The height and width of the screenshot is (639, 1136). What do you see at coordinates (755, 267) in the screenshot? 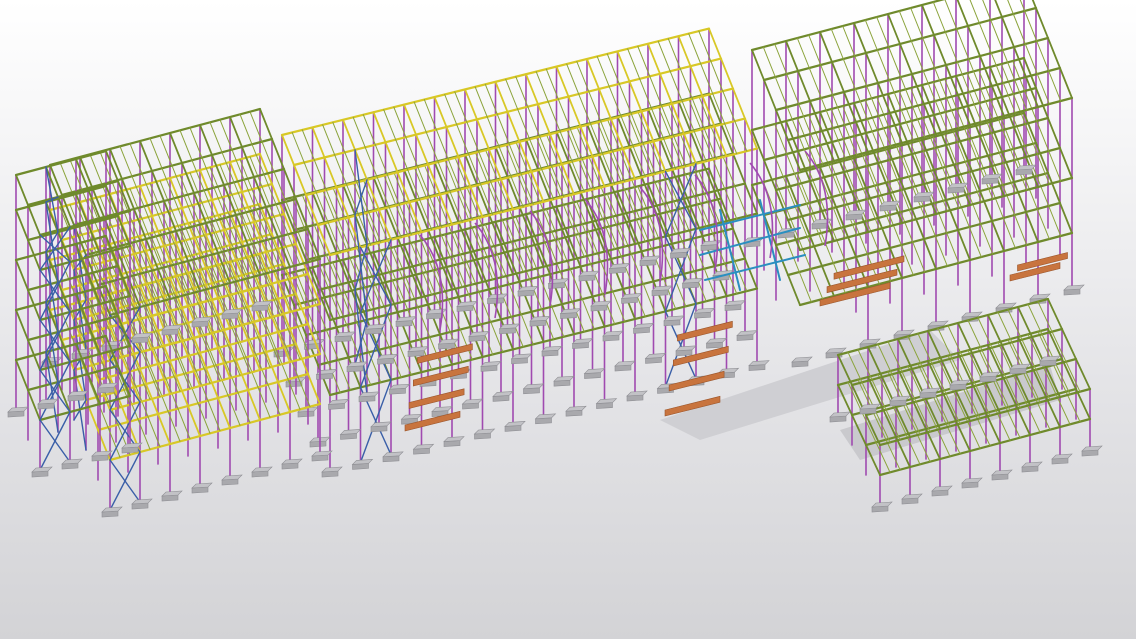
I see `beam-secondary` at bounding box center [755, 267].